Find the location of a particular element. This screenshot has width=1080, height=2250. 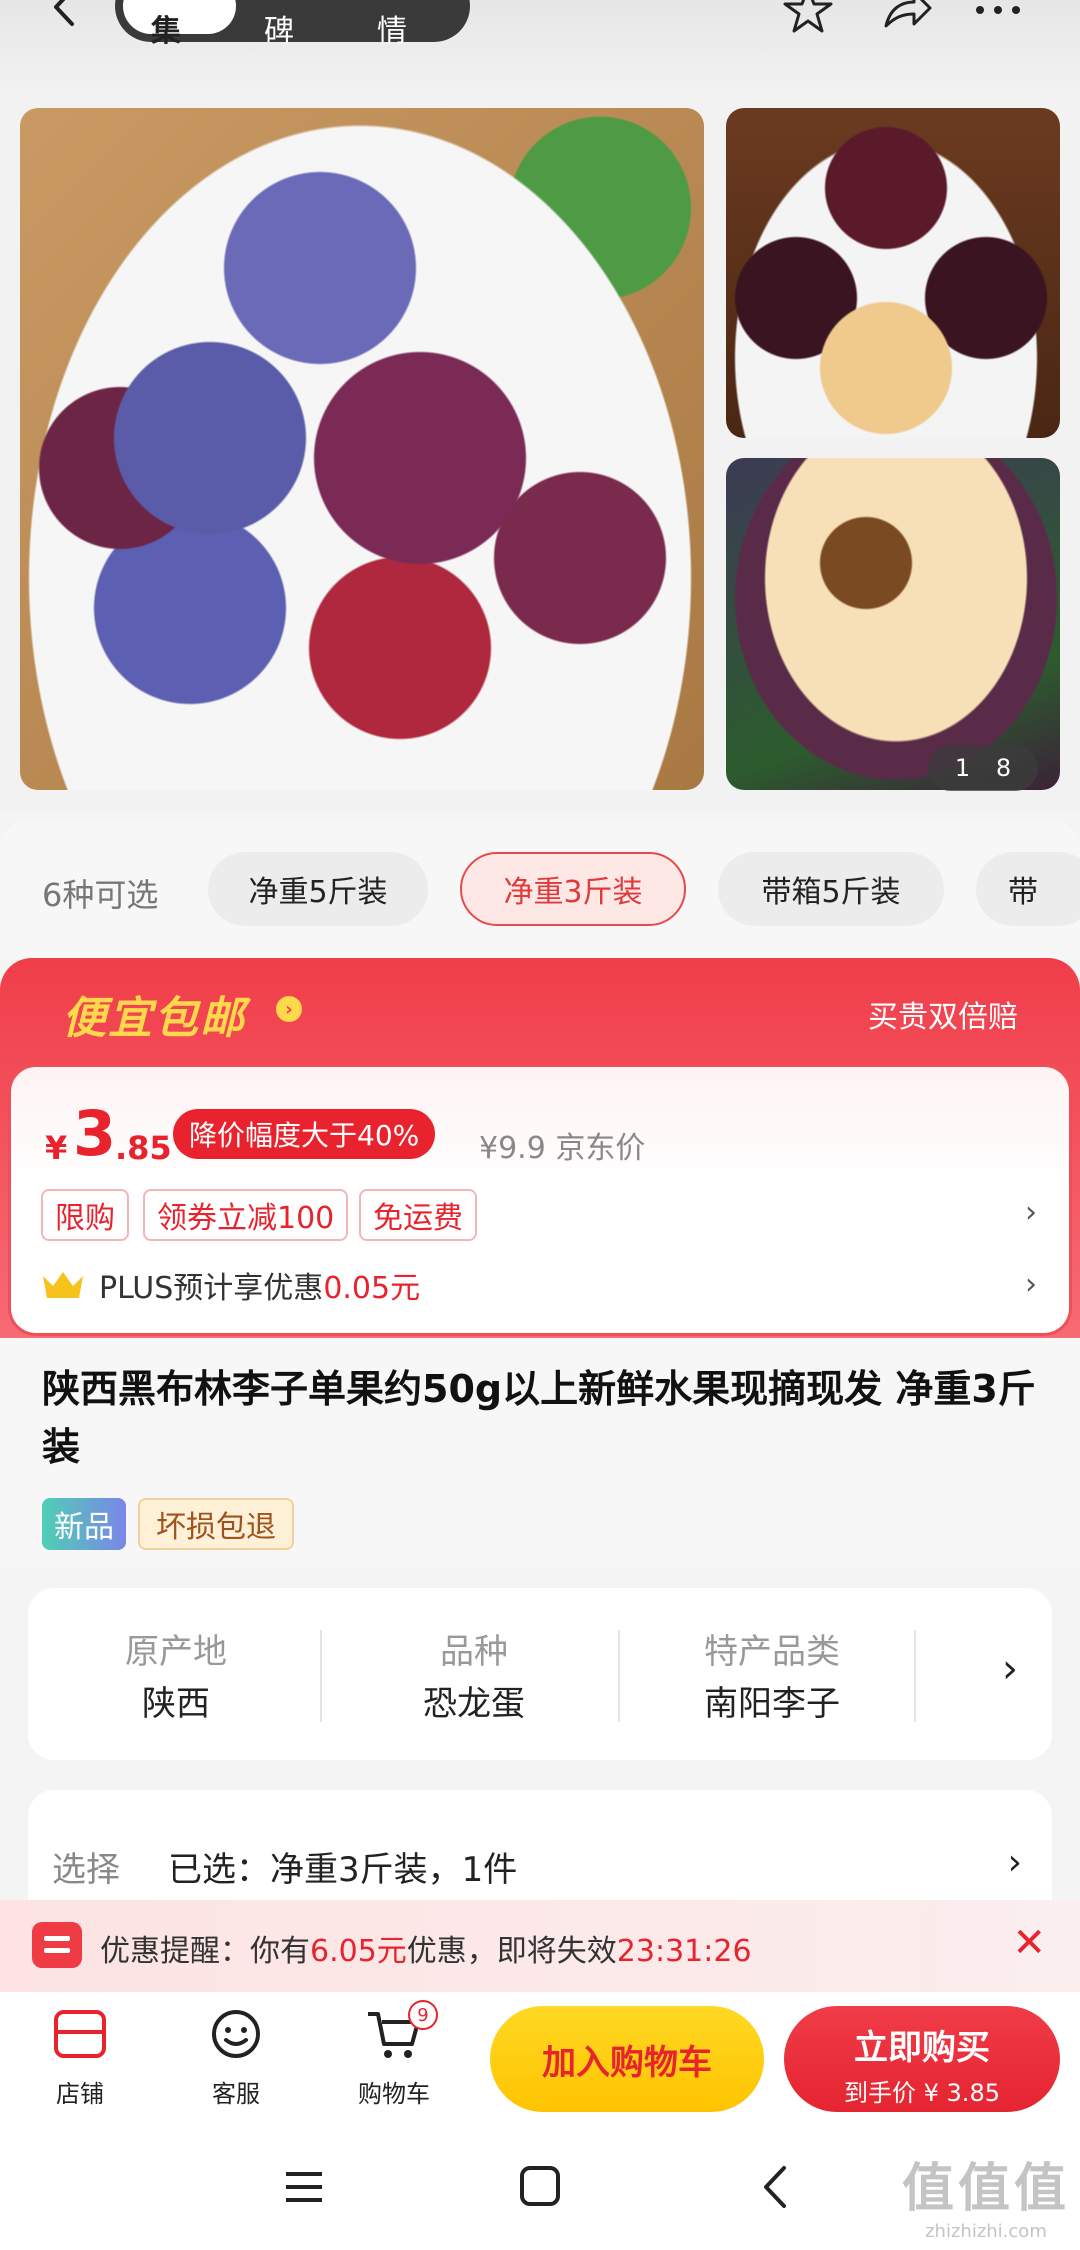

tab-details: 详情 is located at coordinates (405, 24).